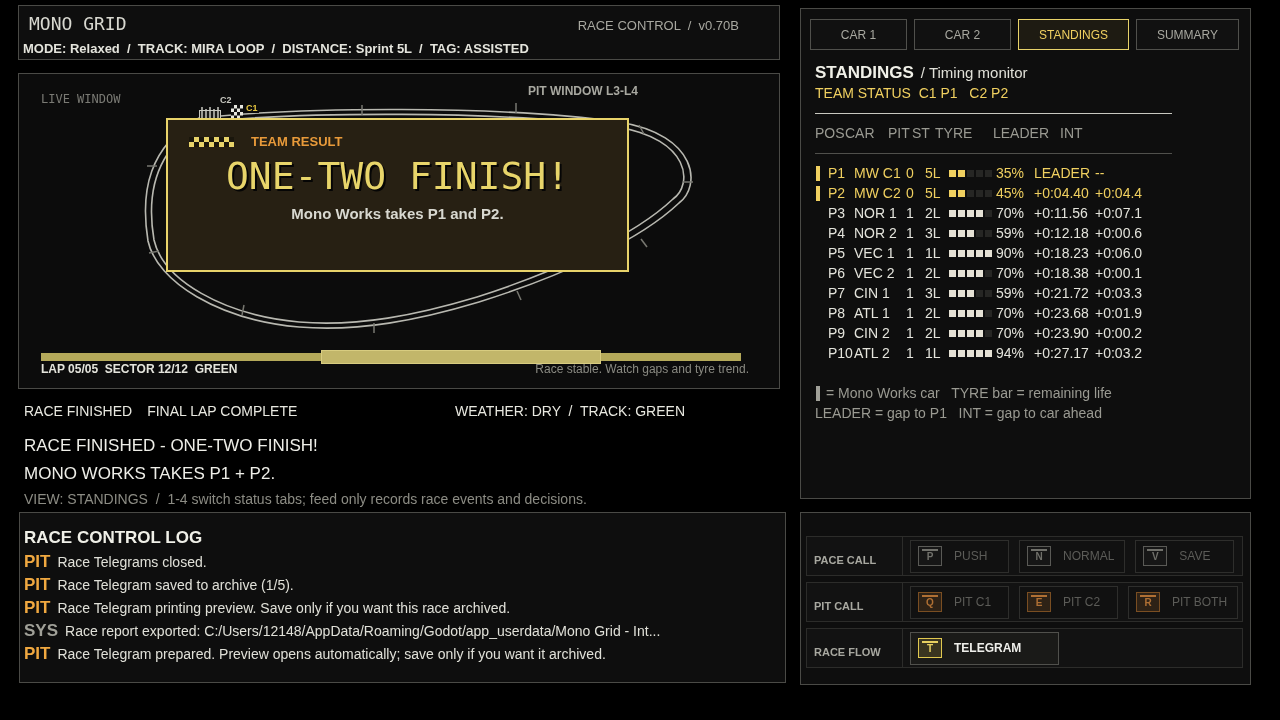 This screenshot has width=1280, height=720. Describe the element at coordinates (912, 93) in the screenshot. I see `team-status: TEAM STATUS C1 P1 C2 P2` at that location.